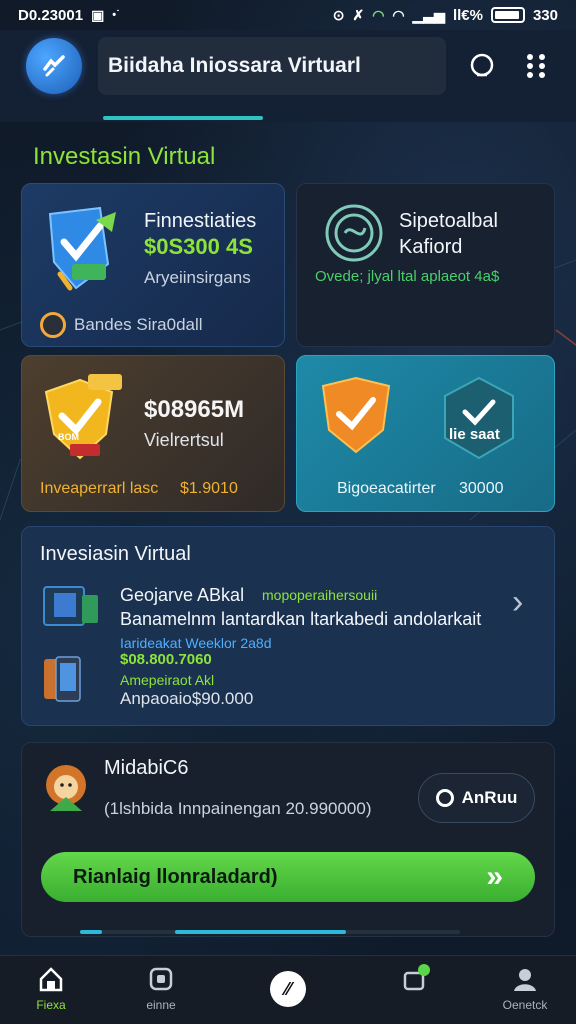  Describe the element at coordinates (175, 876) in the screenshot. I see `cta-label: Rianlaig llonraladard)` at that location.